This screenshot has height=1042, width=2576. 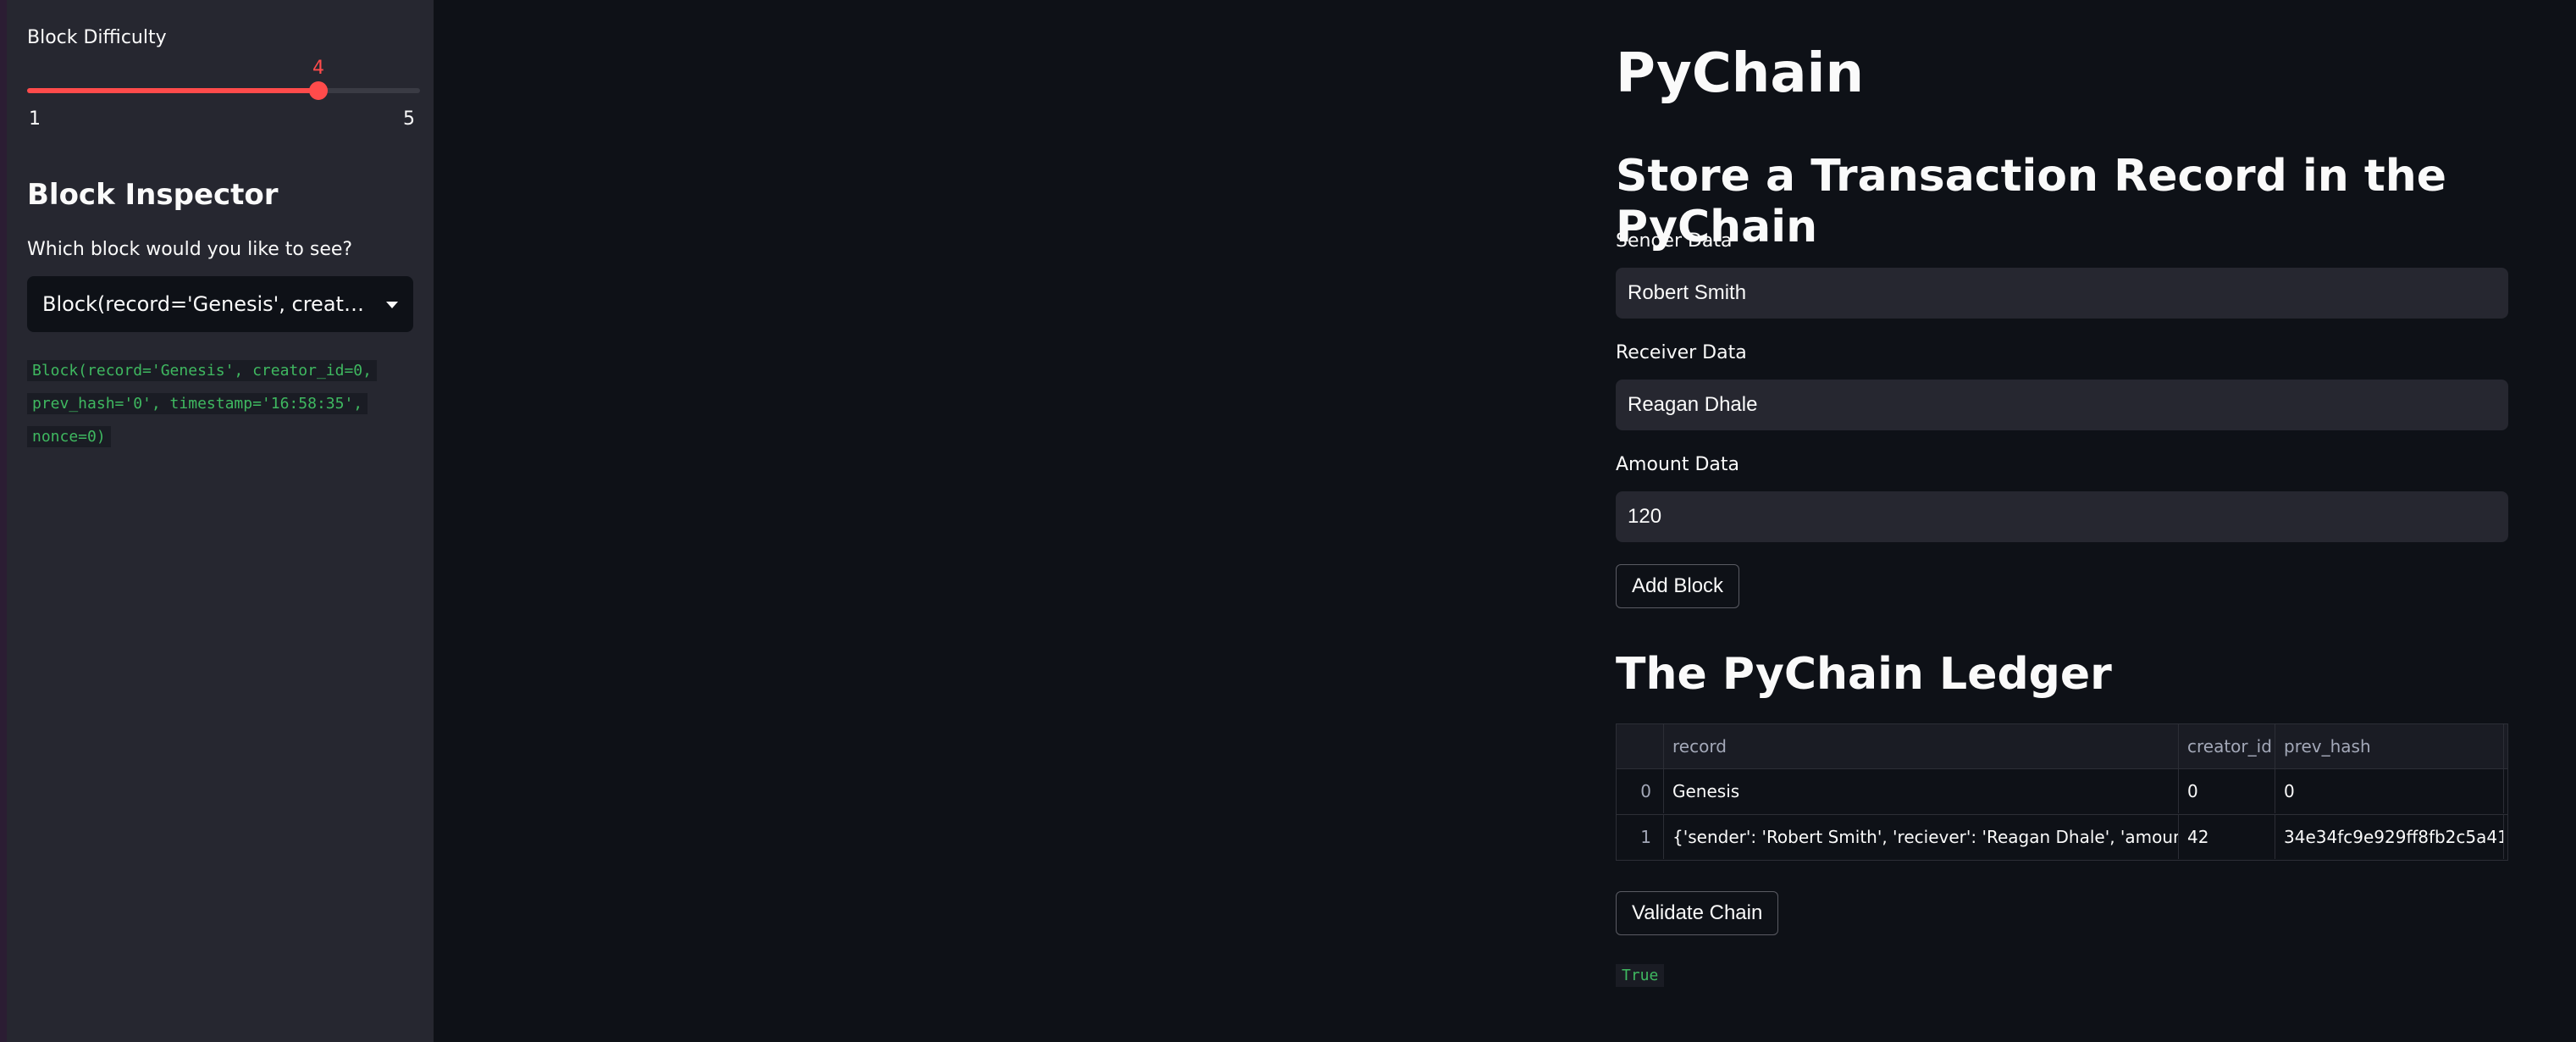 I want to click on row-index: 0, so click(x=1640, y=791).